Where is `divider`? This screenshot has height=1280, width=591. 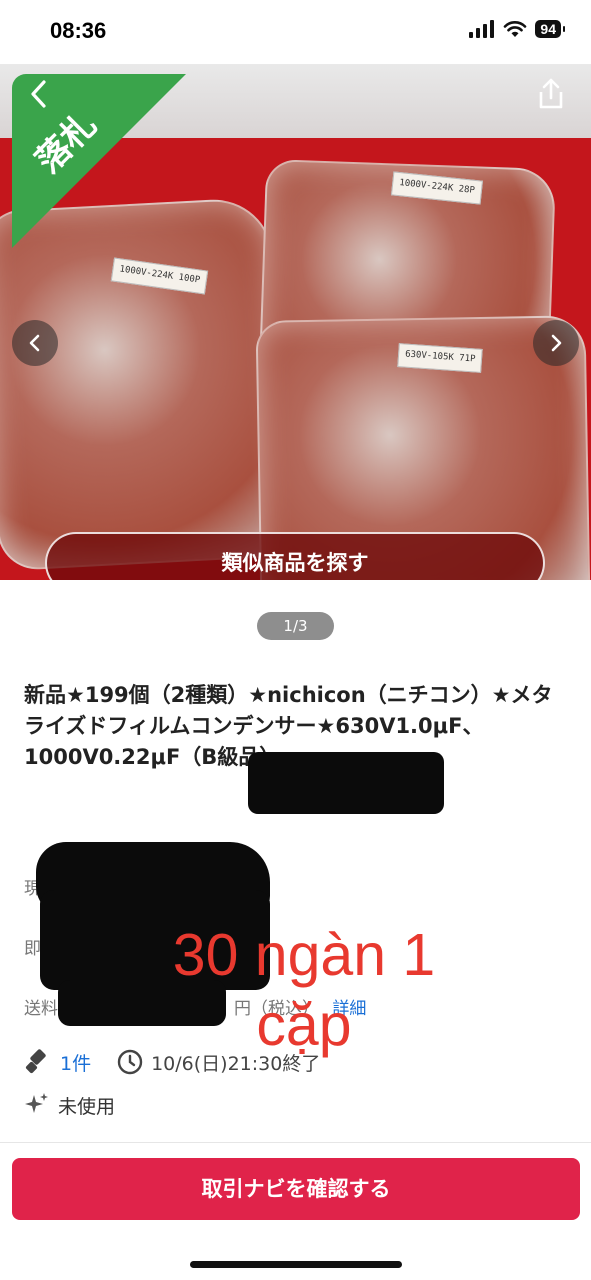
divider is located at coordinates (295, 1142).